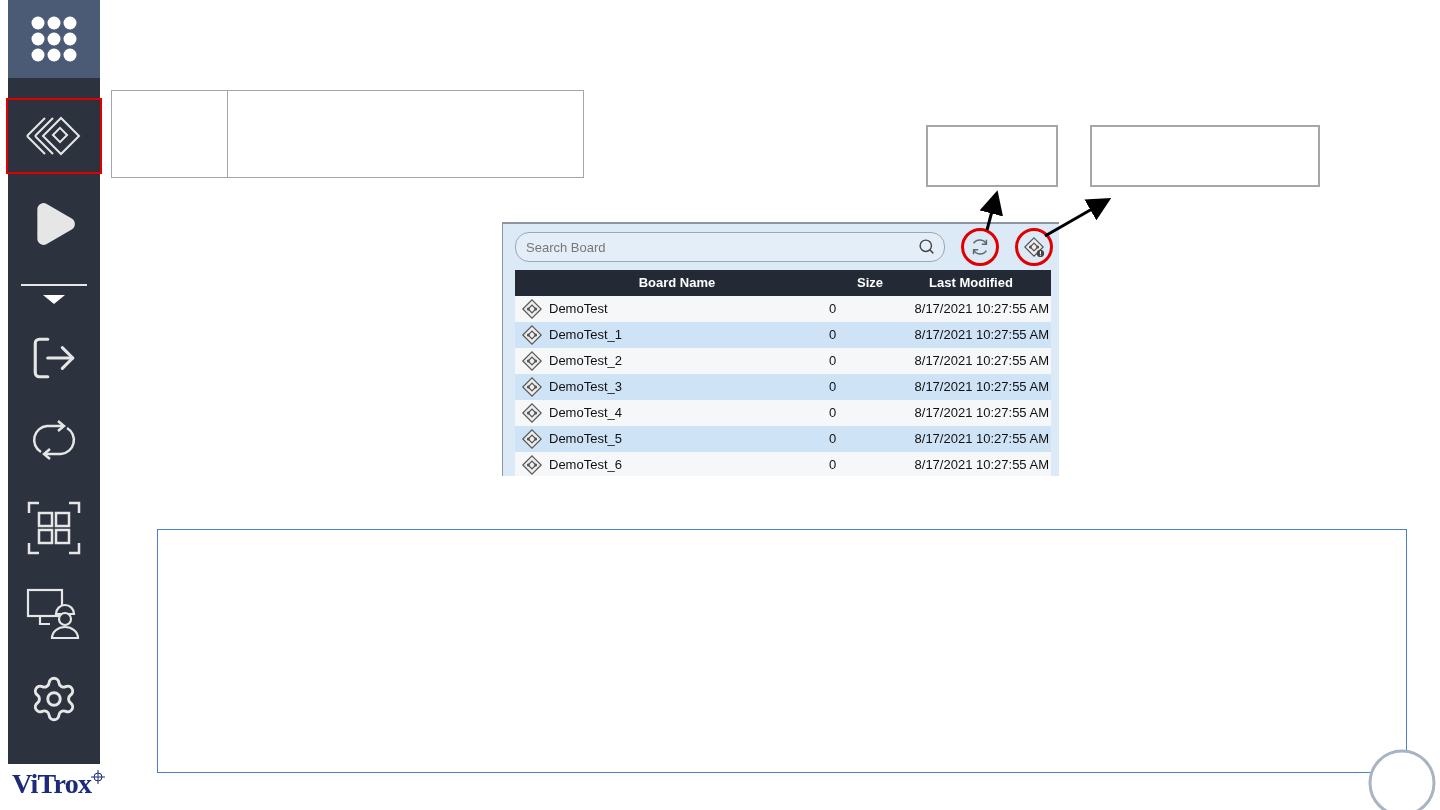 This screenshot has width=1440, height=810. I want to click on crosshair-icon, so click(98, 777).